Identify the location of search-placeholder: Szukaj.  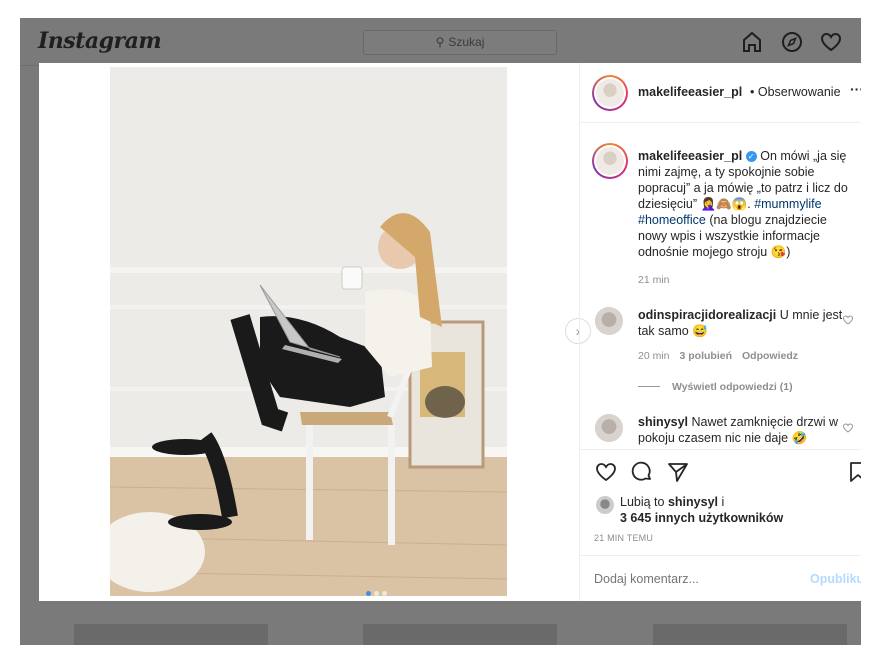
(466, 42).